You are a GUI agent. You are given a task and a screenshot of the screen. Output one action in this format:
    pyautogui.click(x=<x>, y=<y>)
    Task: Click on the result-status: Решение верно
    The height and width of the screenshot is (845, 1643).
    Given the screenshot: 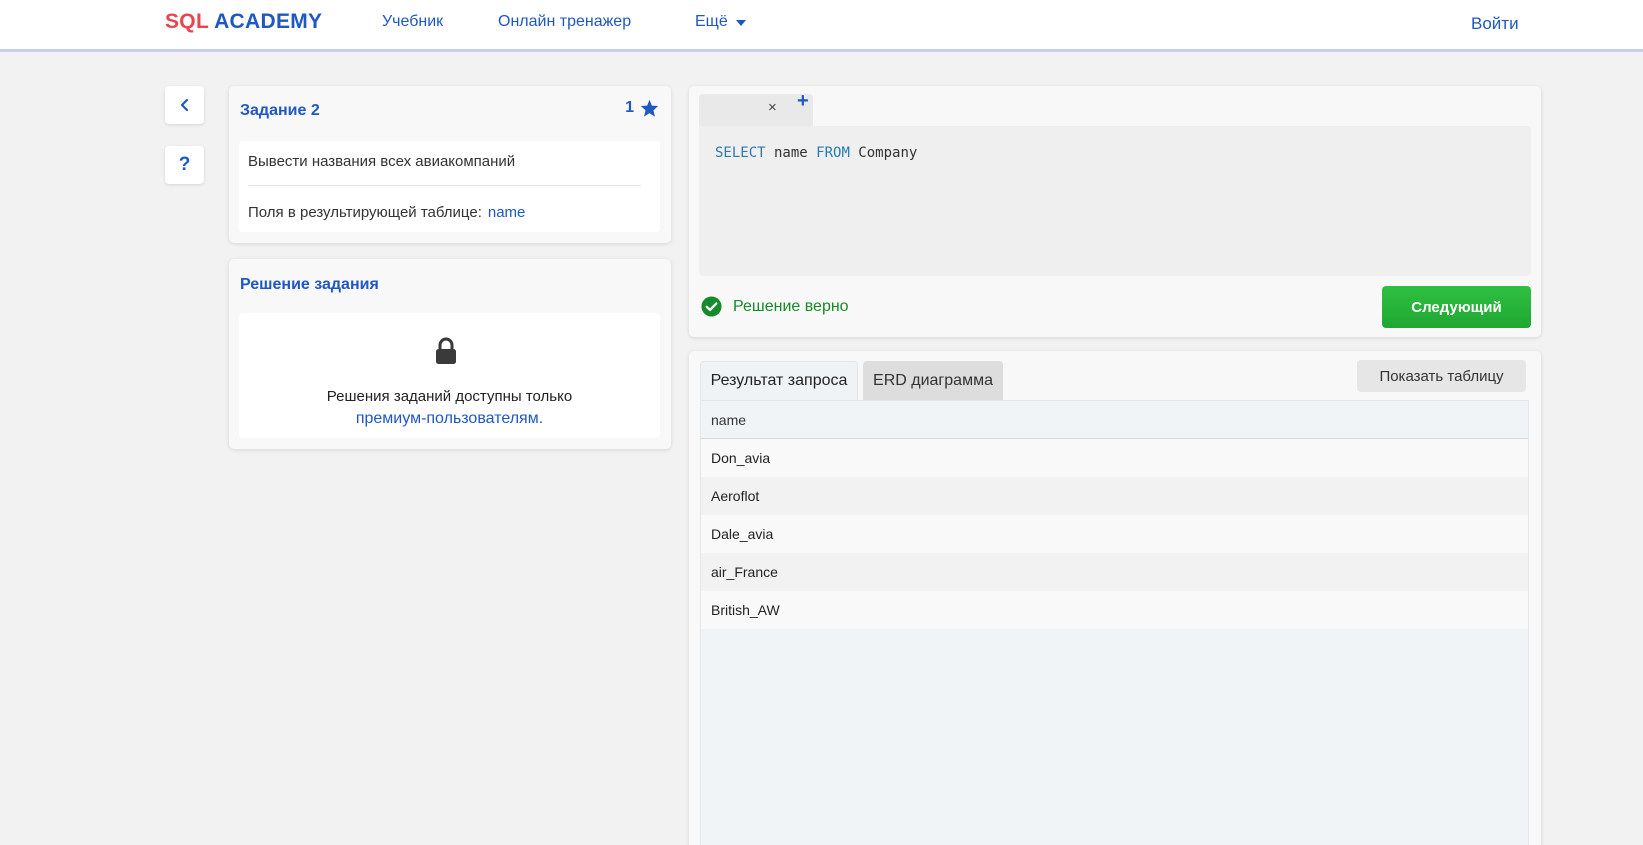 What is the action you would take?
    pyautogui.click(x=775, y=306)
    